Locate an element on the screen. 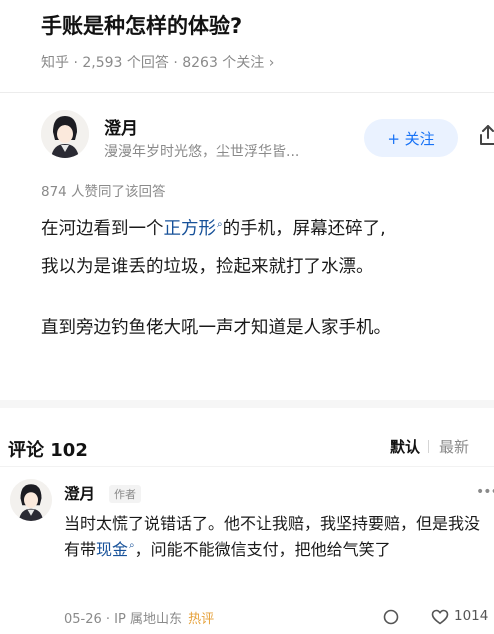 The height and width of the screenshot is (634, 494). comment-sort: 默认 最新 is located at coordinates (429, 446).